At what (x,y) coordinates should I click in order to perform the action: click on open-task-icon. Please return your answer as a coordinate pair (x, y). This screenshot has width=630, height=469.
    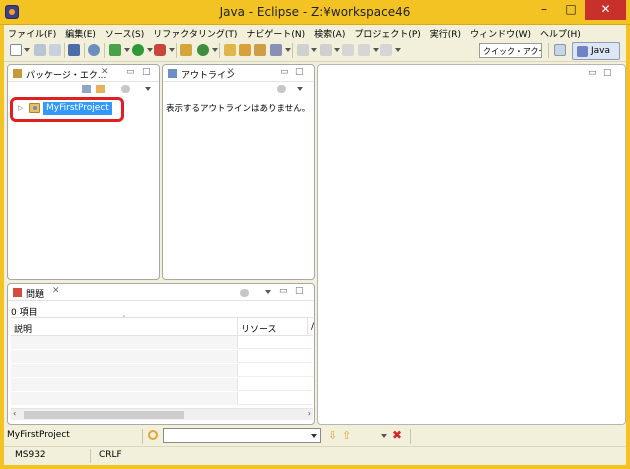
    Looking at the image, I should click on (245, 50).